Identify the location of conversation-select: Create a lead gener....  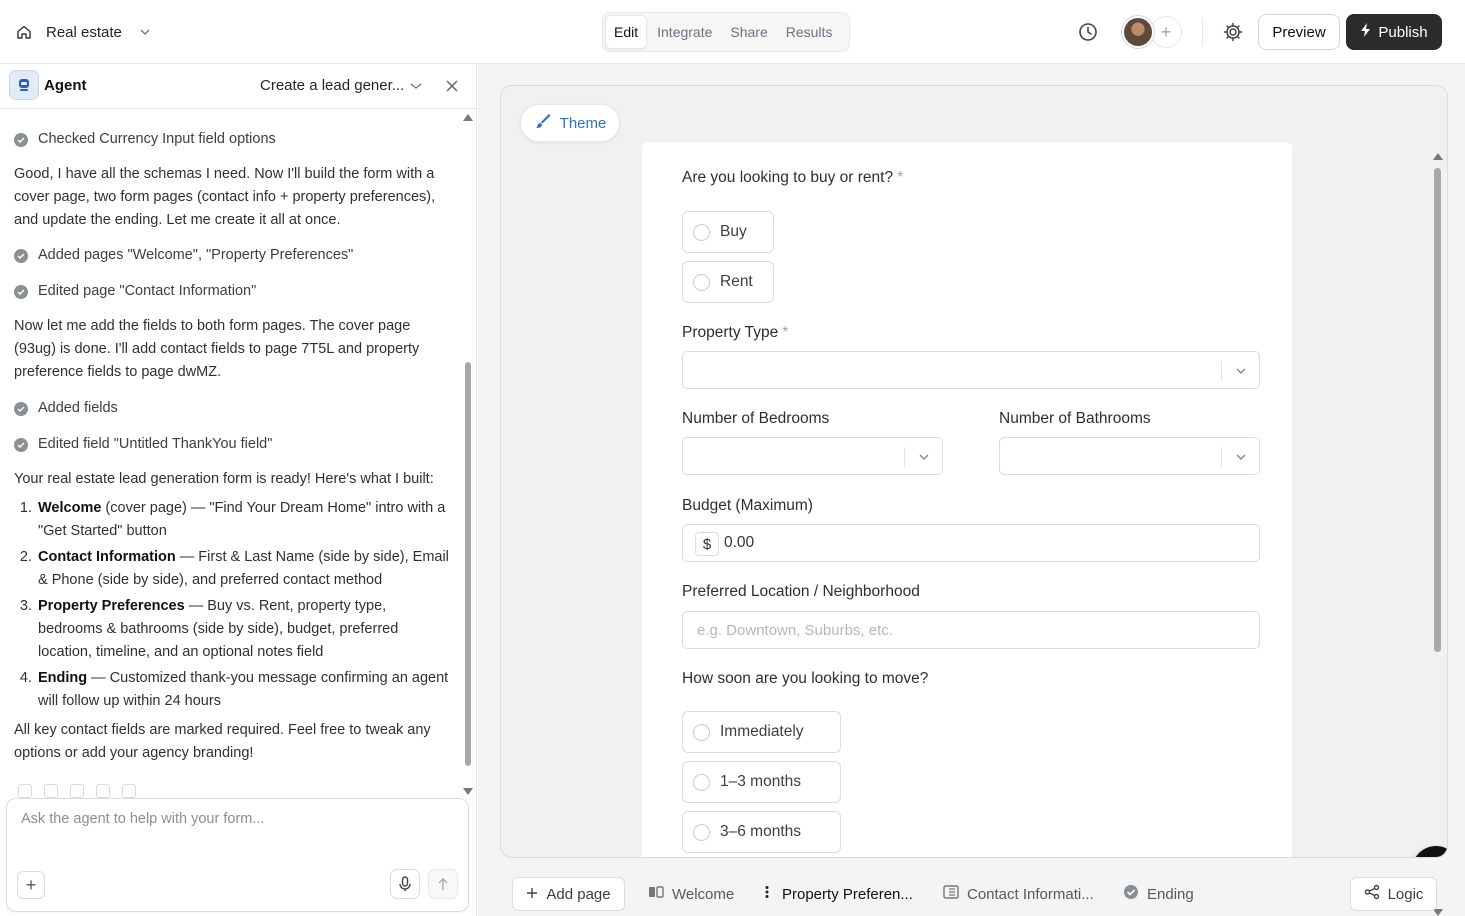
(332, 85).